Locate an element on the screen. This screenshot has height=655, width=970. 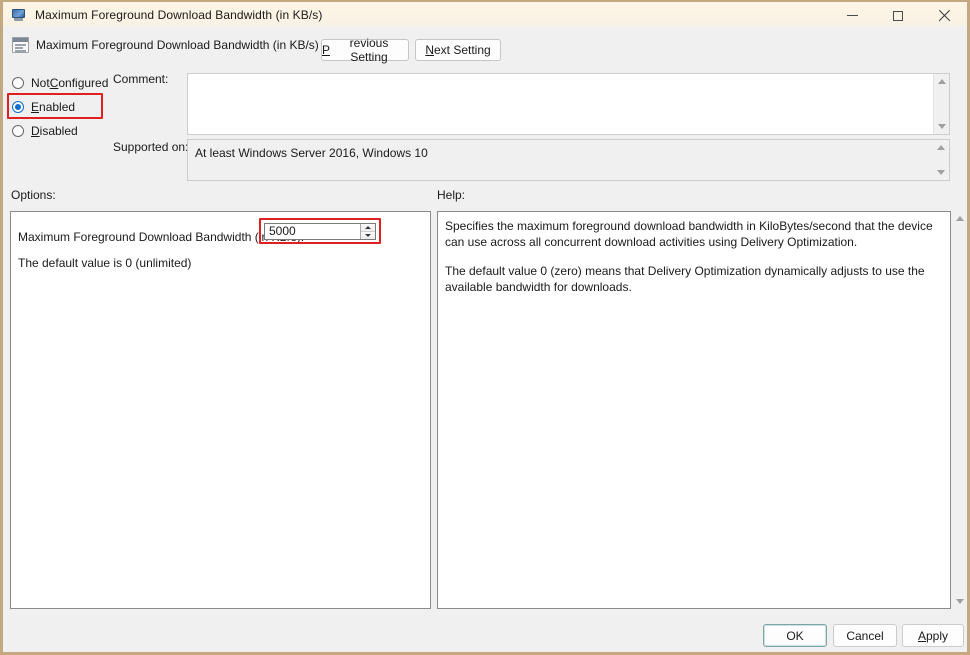
supported-on-value: At least Windows Server 2016, Windows 10 is located at coordinates (311, 153).